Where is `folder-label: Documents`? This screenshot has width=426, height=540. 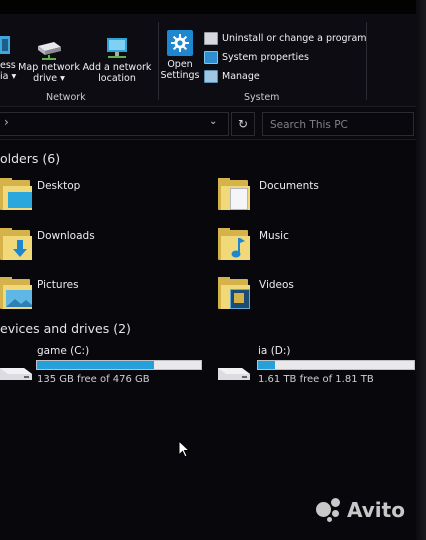
folder-label: Documents is located at coordinates (289, 186).